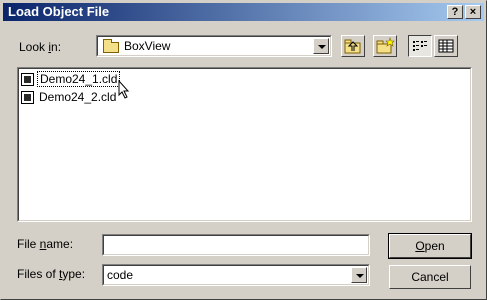  Describe the element at coordinates (473, 12) in the screenshot. I see `close-button: ×` at that location.